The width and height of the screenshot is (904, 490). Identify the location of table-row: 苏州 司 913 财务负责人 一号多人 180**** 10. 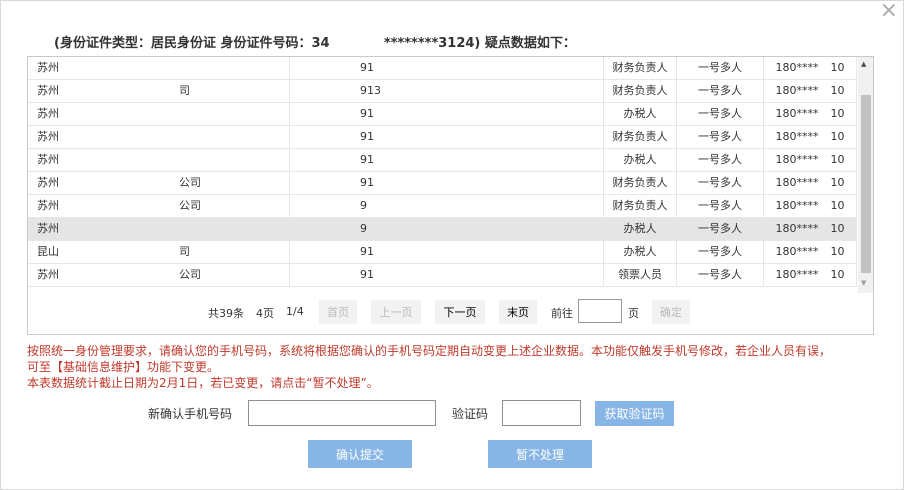
(442, 91).